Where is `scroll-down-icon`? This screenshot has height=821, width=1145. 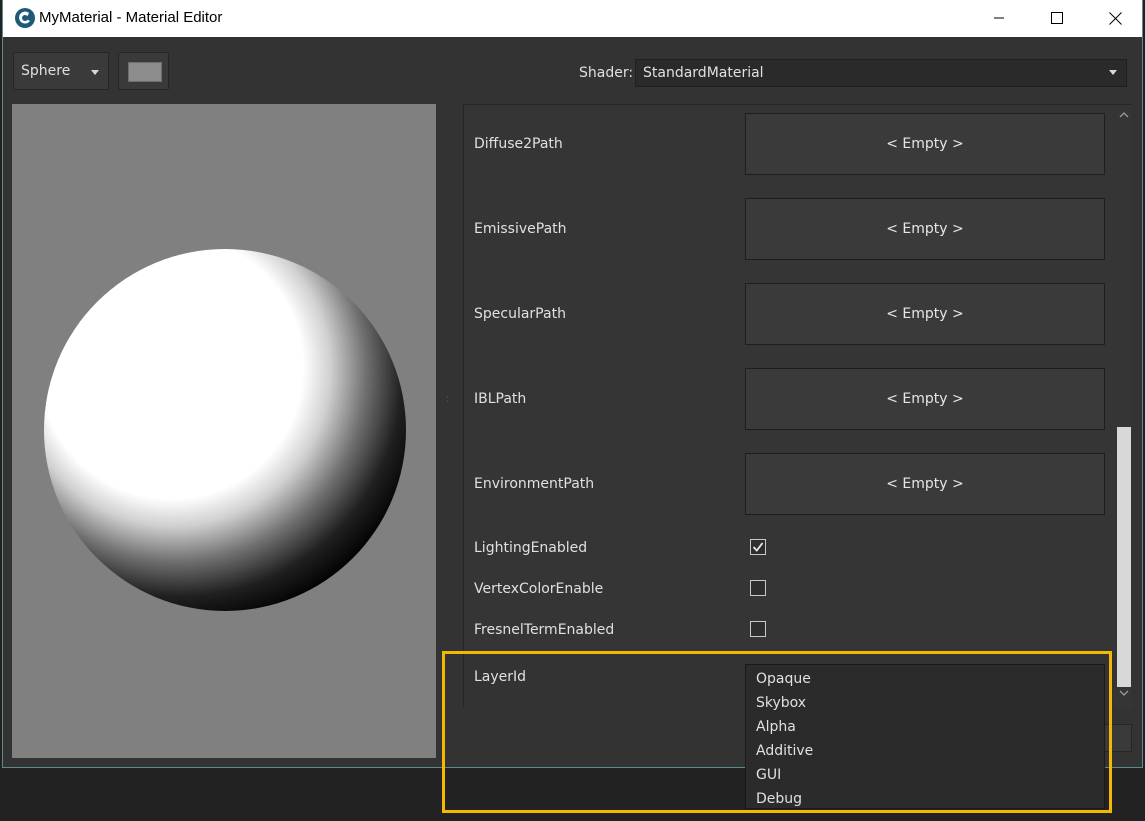 scroll-down-icon is located at coordinates (1124, 693).